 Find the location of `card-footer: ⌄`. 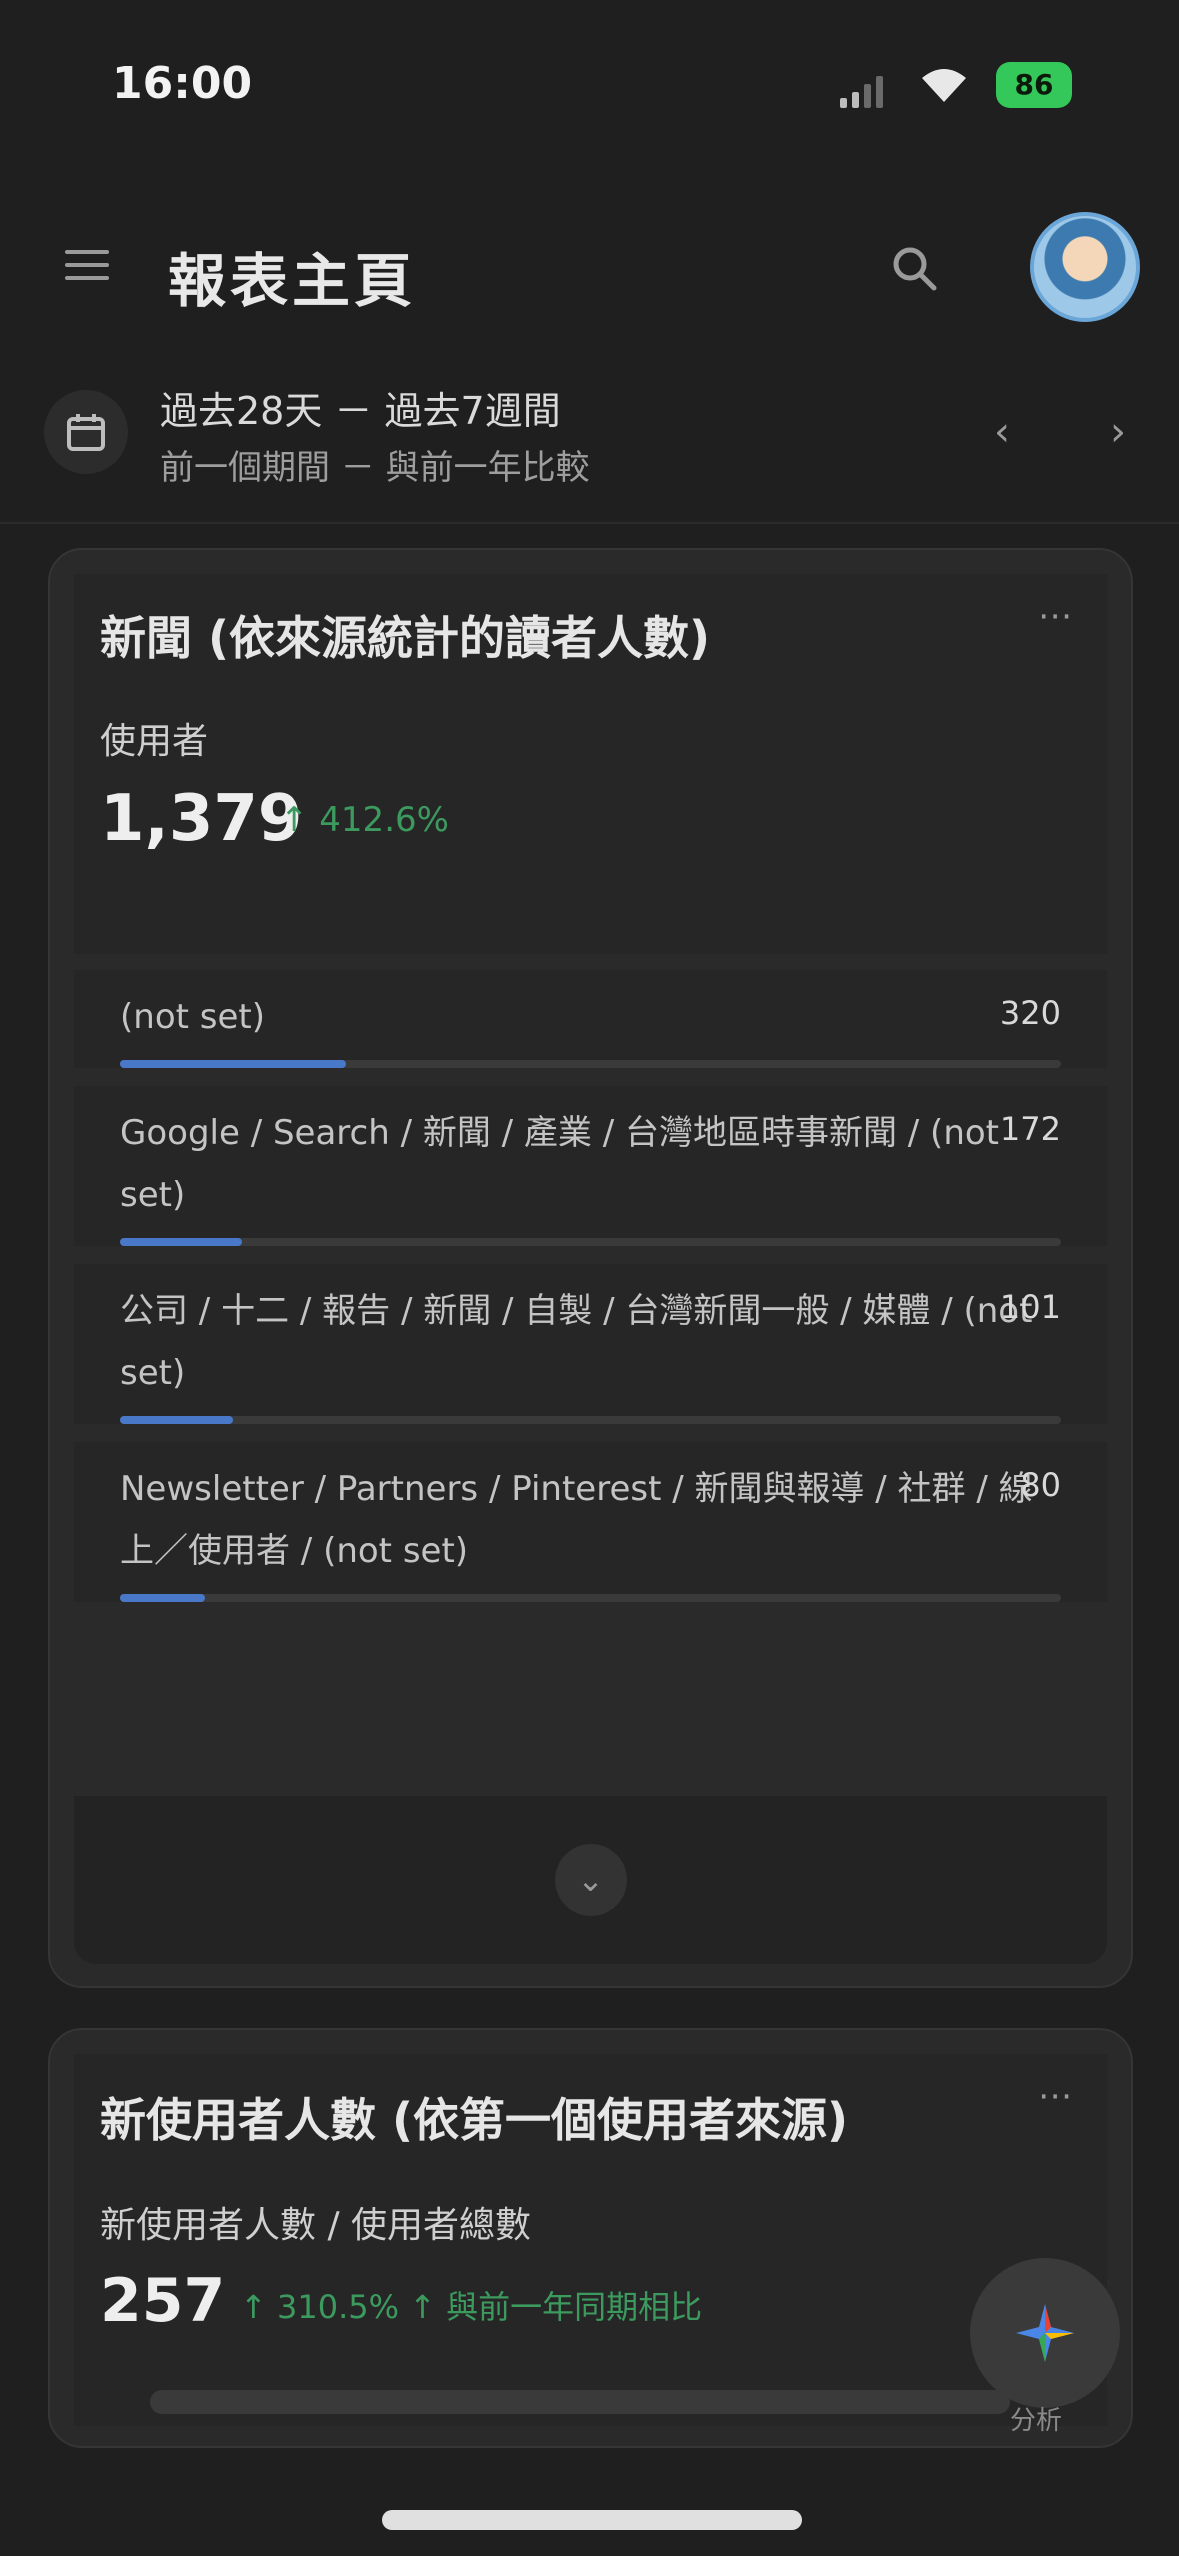

card-footer: ⌄ is located at coordinates (590, 1880).